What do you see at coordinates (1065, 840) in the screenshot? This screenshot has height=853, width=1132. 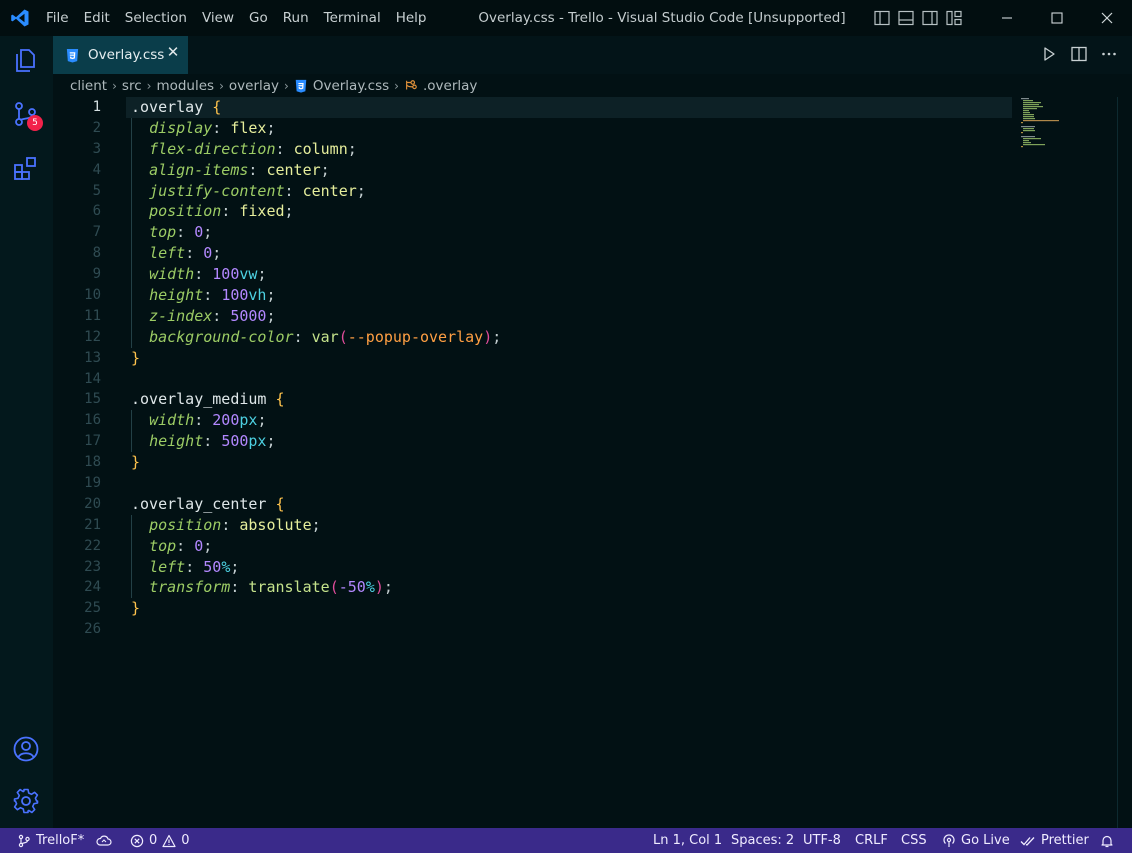 I see `prettier-label: Prettier` at bounding box center [1065, 840].